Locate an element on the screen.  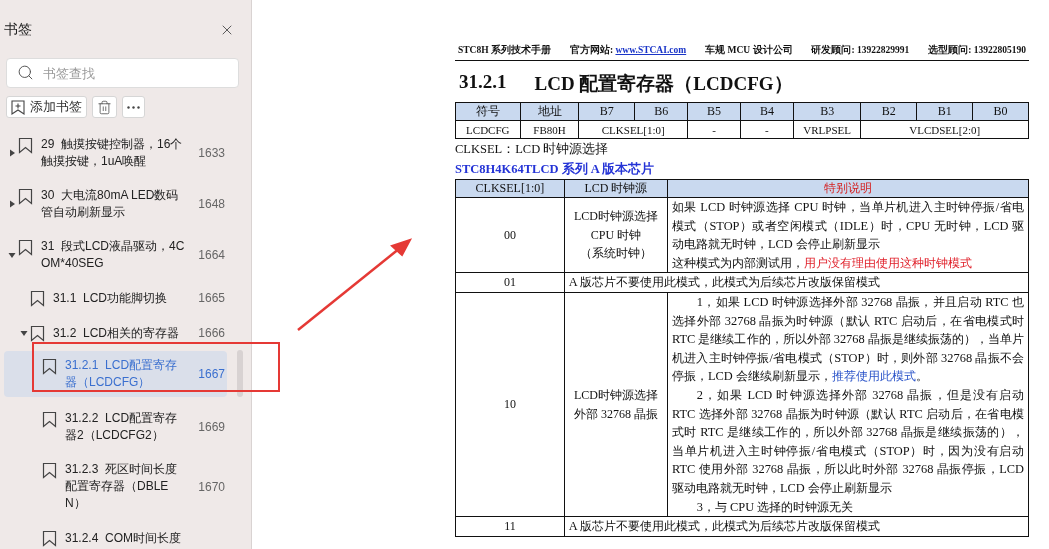
table-cell: VLCDSEL[2:0] is located at coordinates (944, 129).